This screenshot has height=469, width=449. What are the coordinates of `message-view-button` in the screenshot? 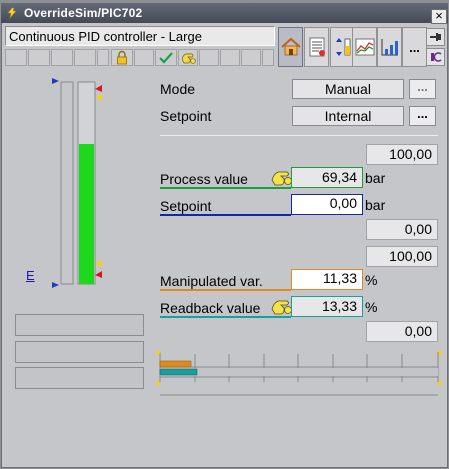 It's located at (316, 47).